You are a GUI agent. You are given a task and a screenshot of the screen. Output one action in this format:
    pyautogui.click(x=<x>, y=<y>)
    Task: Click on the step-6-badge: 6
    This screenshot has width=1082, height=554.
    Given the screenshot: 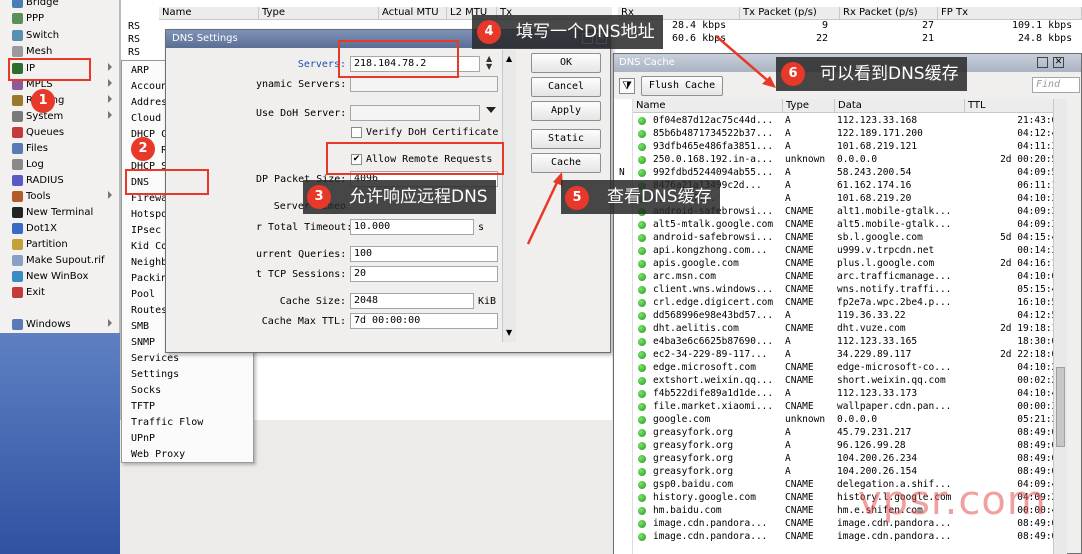 What is the action you would take?
    pyautogui.click(x=793, y=74)
    